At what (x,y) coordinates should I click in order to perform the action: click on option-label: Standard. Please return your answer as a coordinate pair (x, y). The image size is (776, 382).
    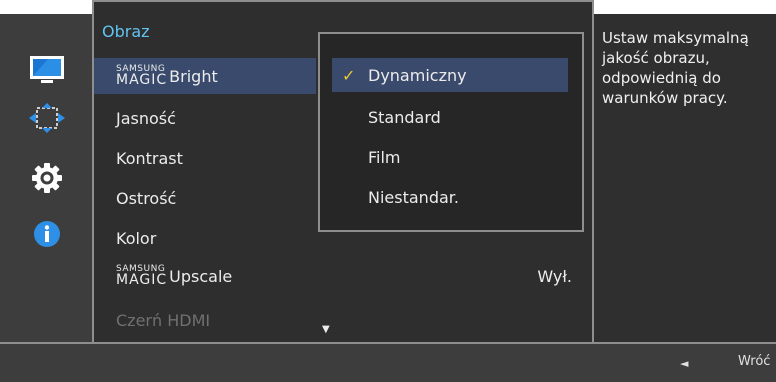
    Looking at the image, I should click on (404, 117).